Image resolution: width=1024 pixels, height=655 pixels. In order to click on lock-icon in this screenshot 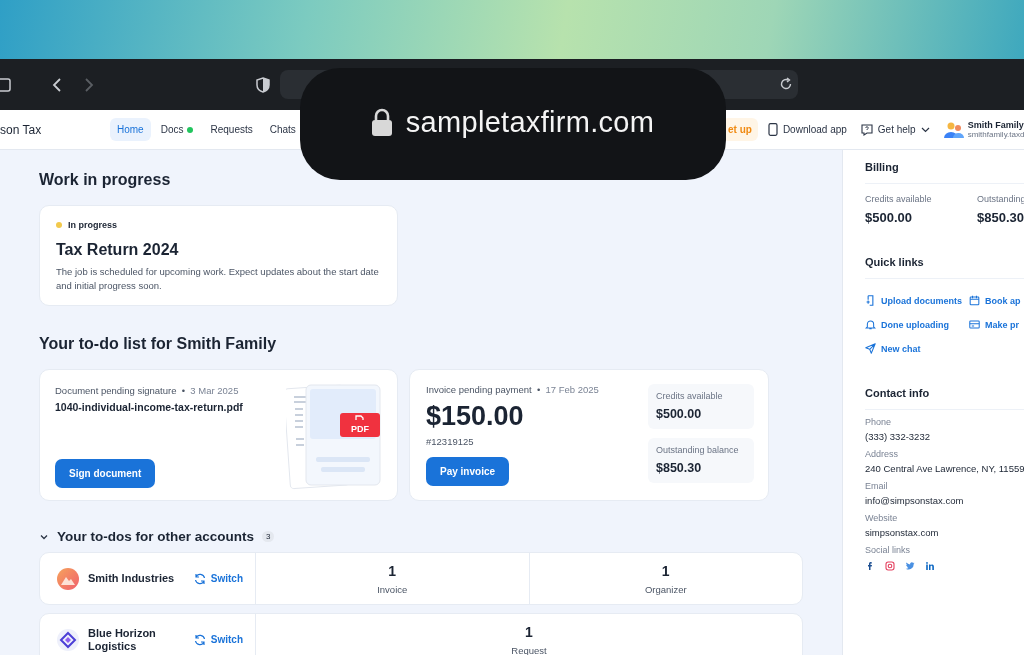, I will do `click(381, 122)`.